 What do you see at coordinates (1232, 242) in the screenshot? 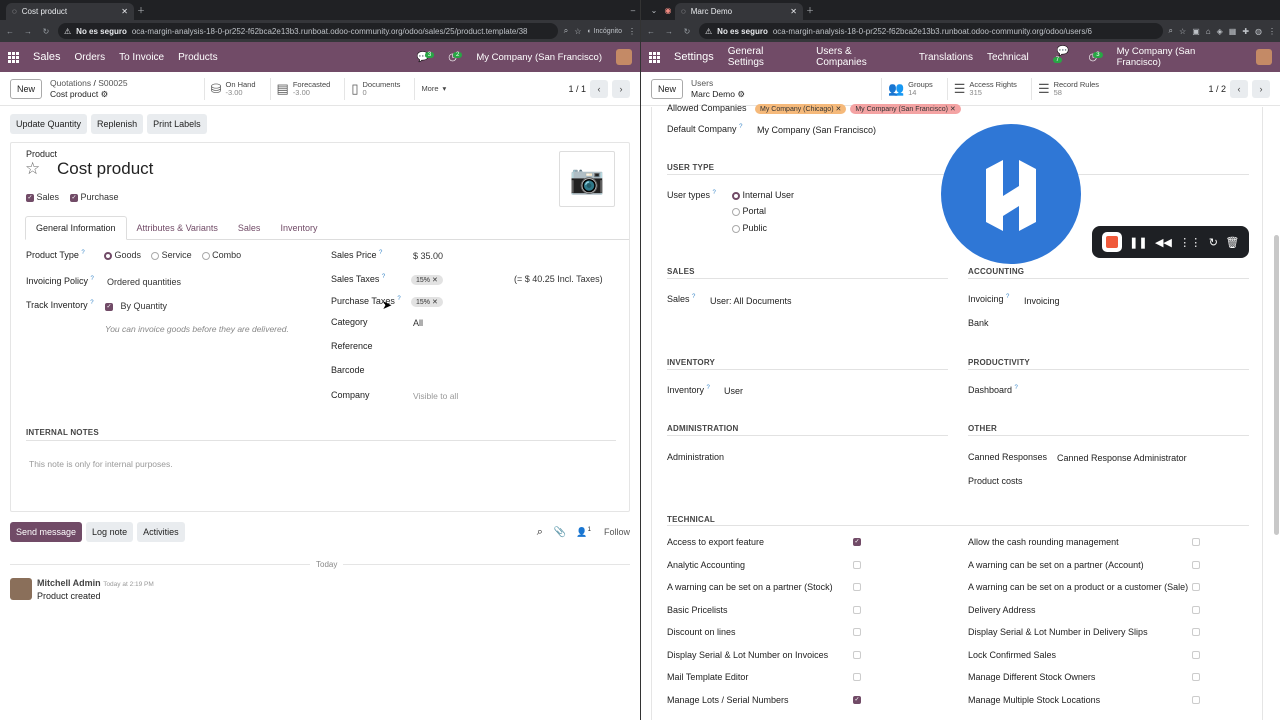
I see `trash-icon: 🗑` at bounding box center [1232, 242].